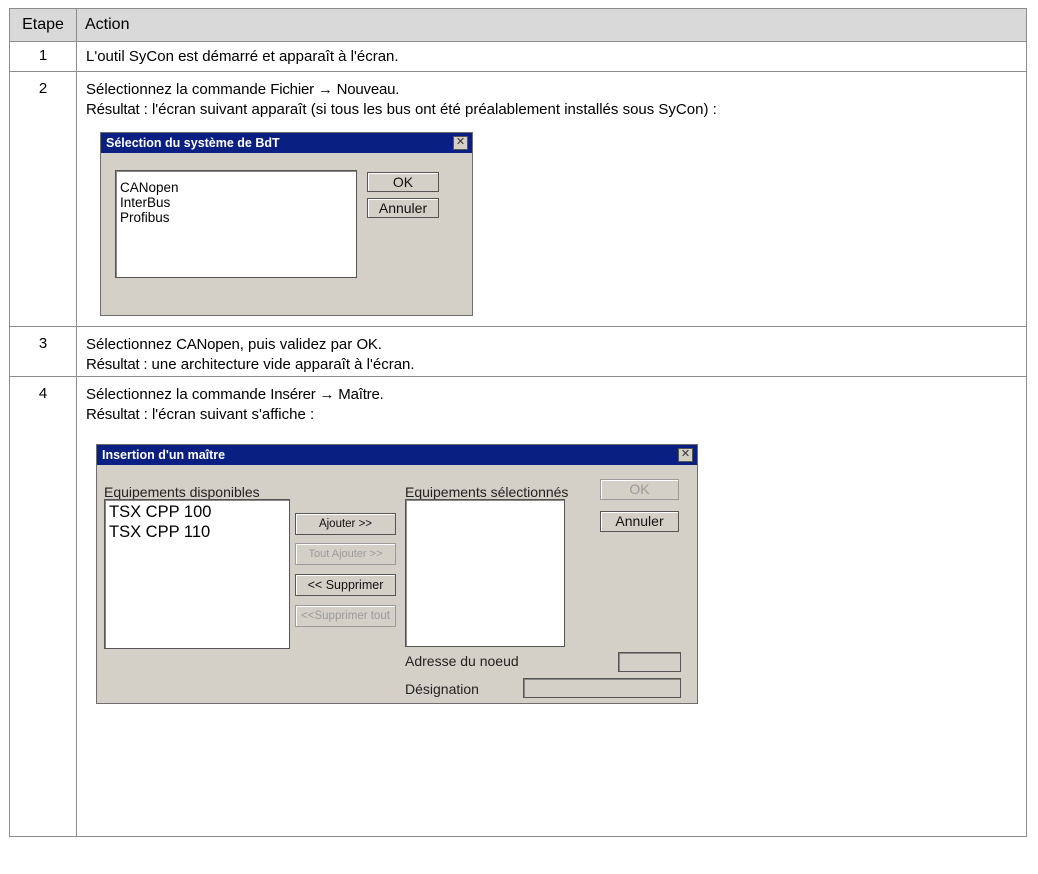 This screenshot has height=874, width=1038. What do you see at coordinates (208, 344) in the screenshot?
I see `option-name: CANopen` at bounding box center [208, 344].